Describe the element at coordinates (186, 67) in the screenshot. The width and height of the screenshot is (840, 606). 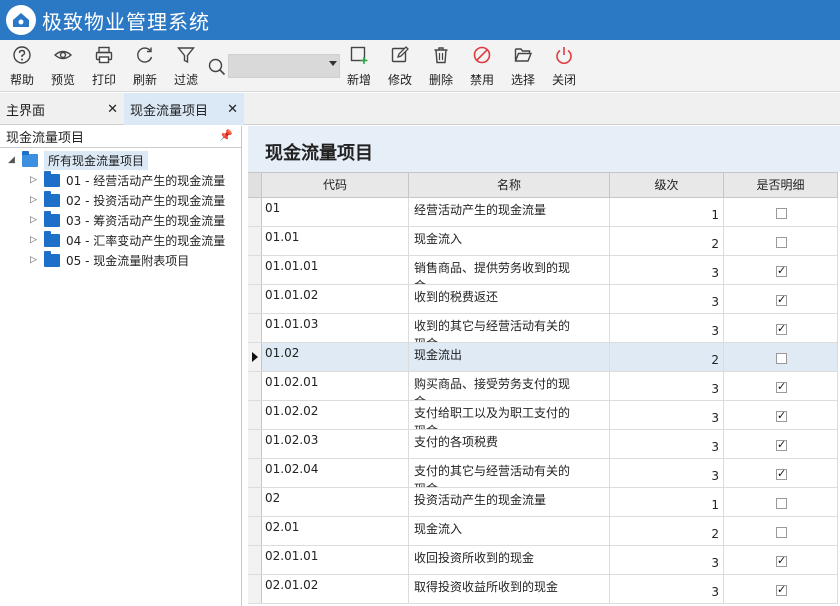
I see `filter-button: 过滤` at that location.